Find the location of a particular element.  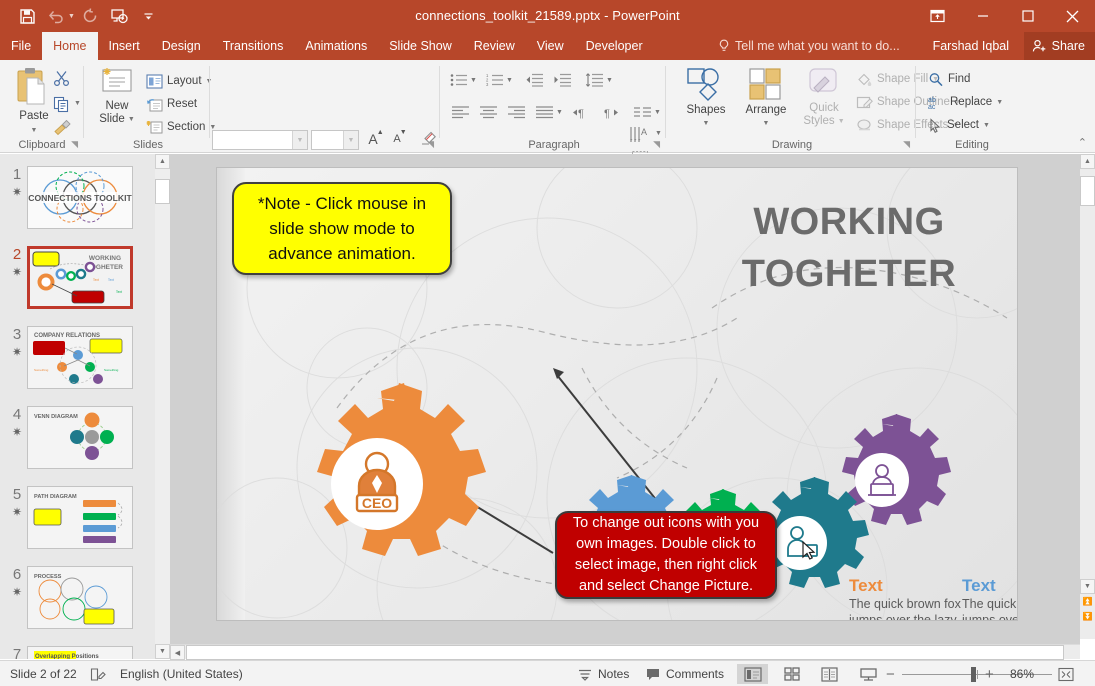

align-right-button is located at coordinates (516, 112).